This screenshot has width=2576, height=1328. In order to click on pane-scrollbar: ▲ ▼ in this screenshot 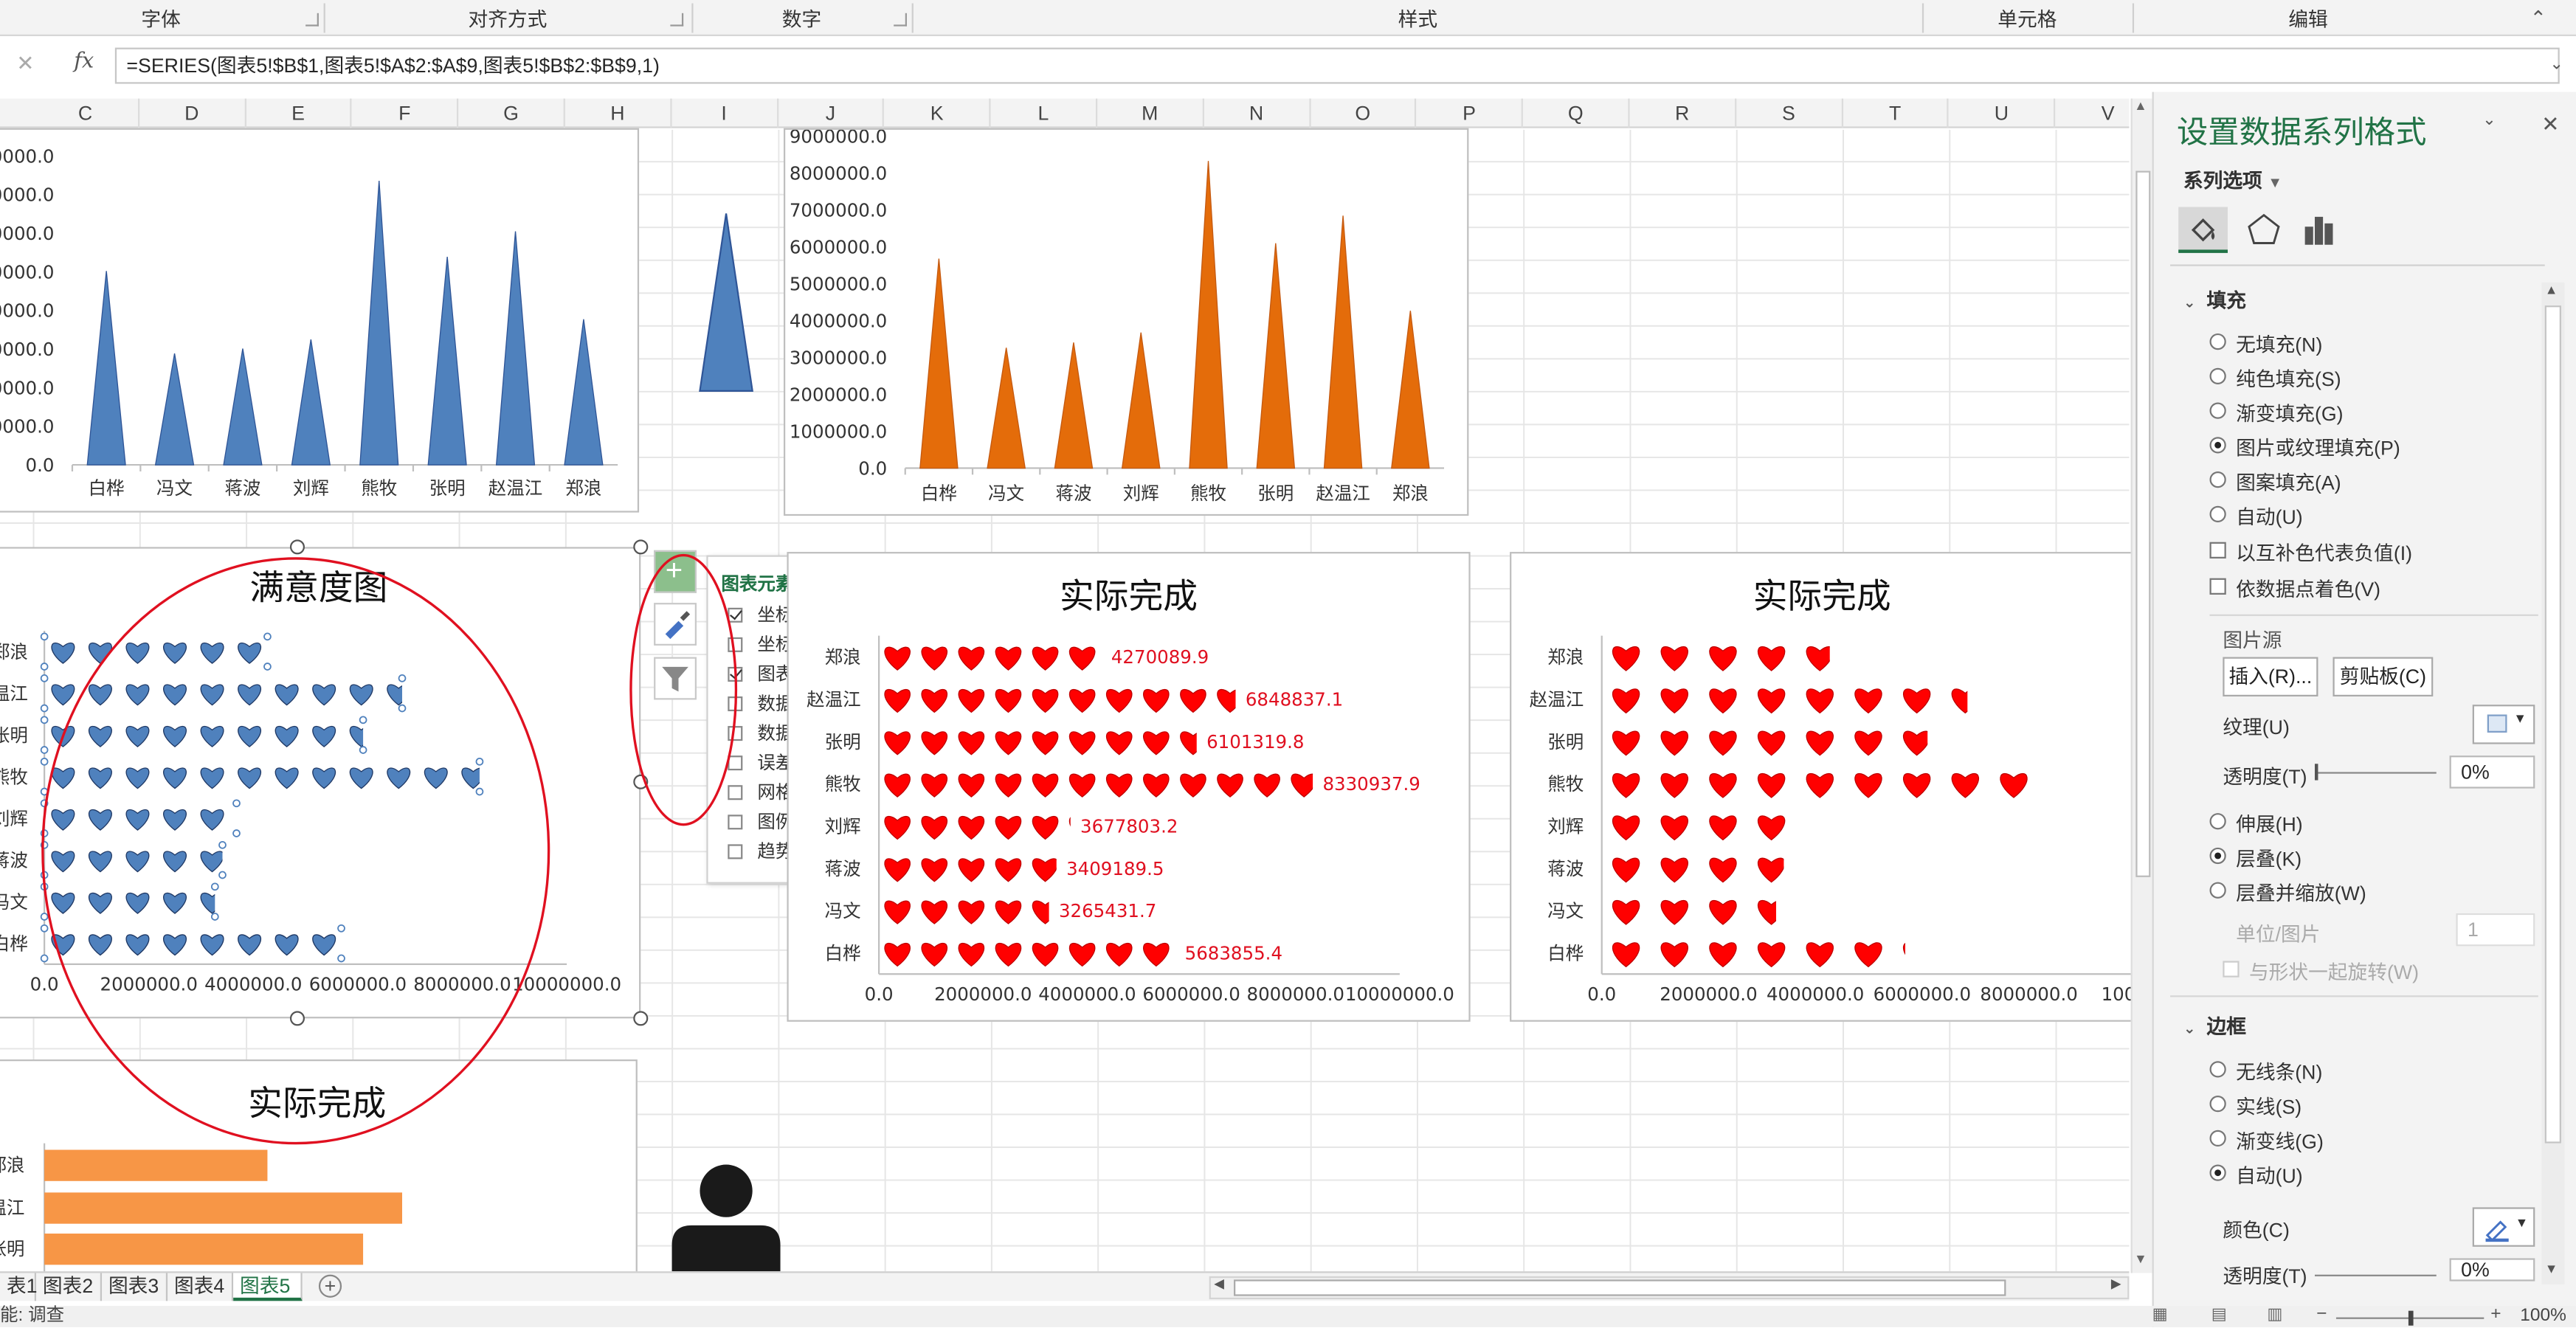, I will do `click(2553, 783)`.